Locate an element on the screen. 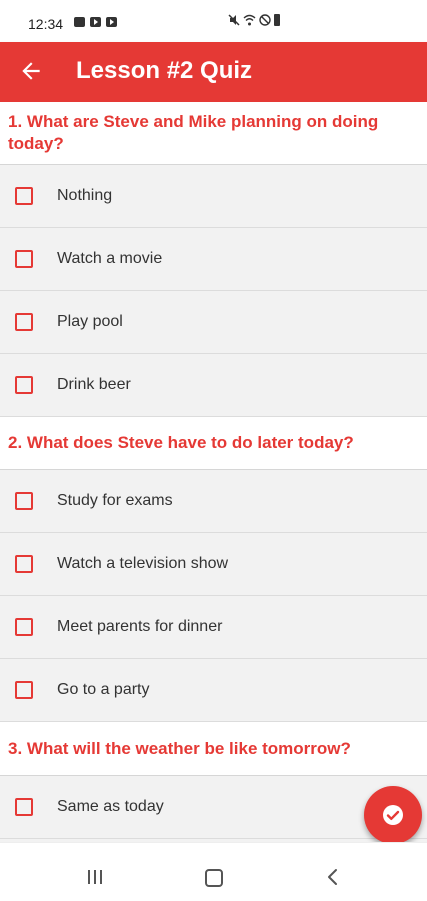 The image size is (427, 901). option-item: Meet parents for dinner is located at coordinates (213, 627).